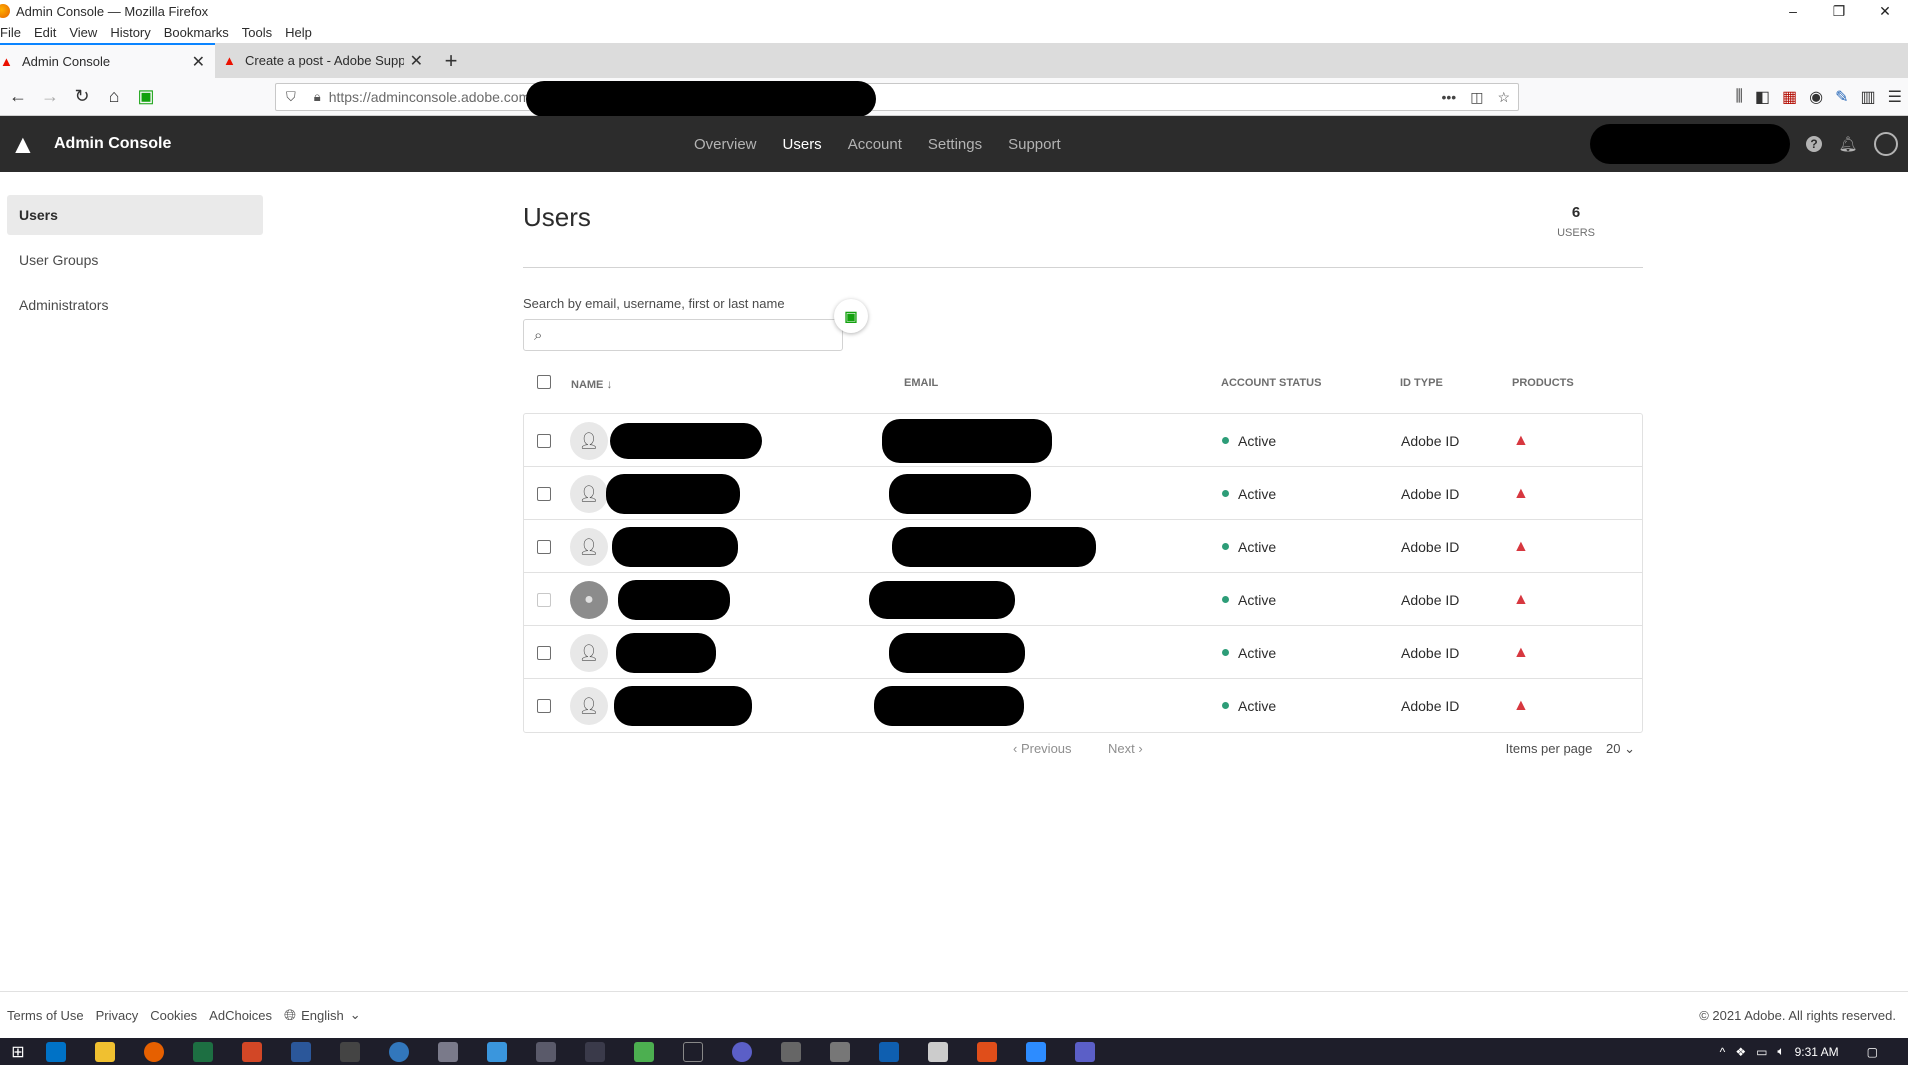 The width and height of the screenshot is (1908, 1065). Describe the element at coordinates (591, 384) in the screenshot. I see `column-name: NAME ↓` at that location.